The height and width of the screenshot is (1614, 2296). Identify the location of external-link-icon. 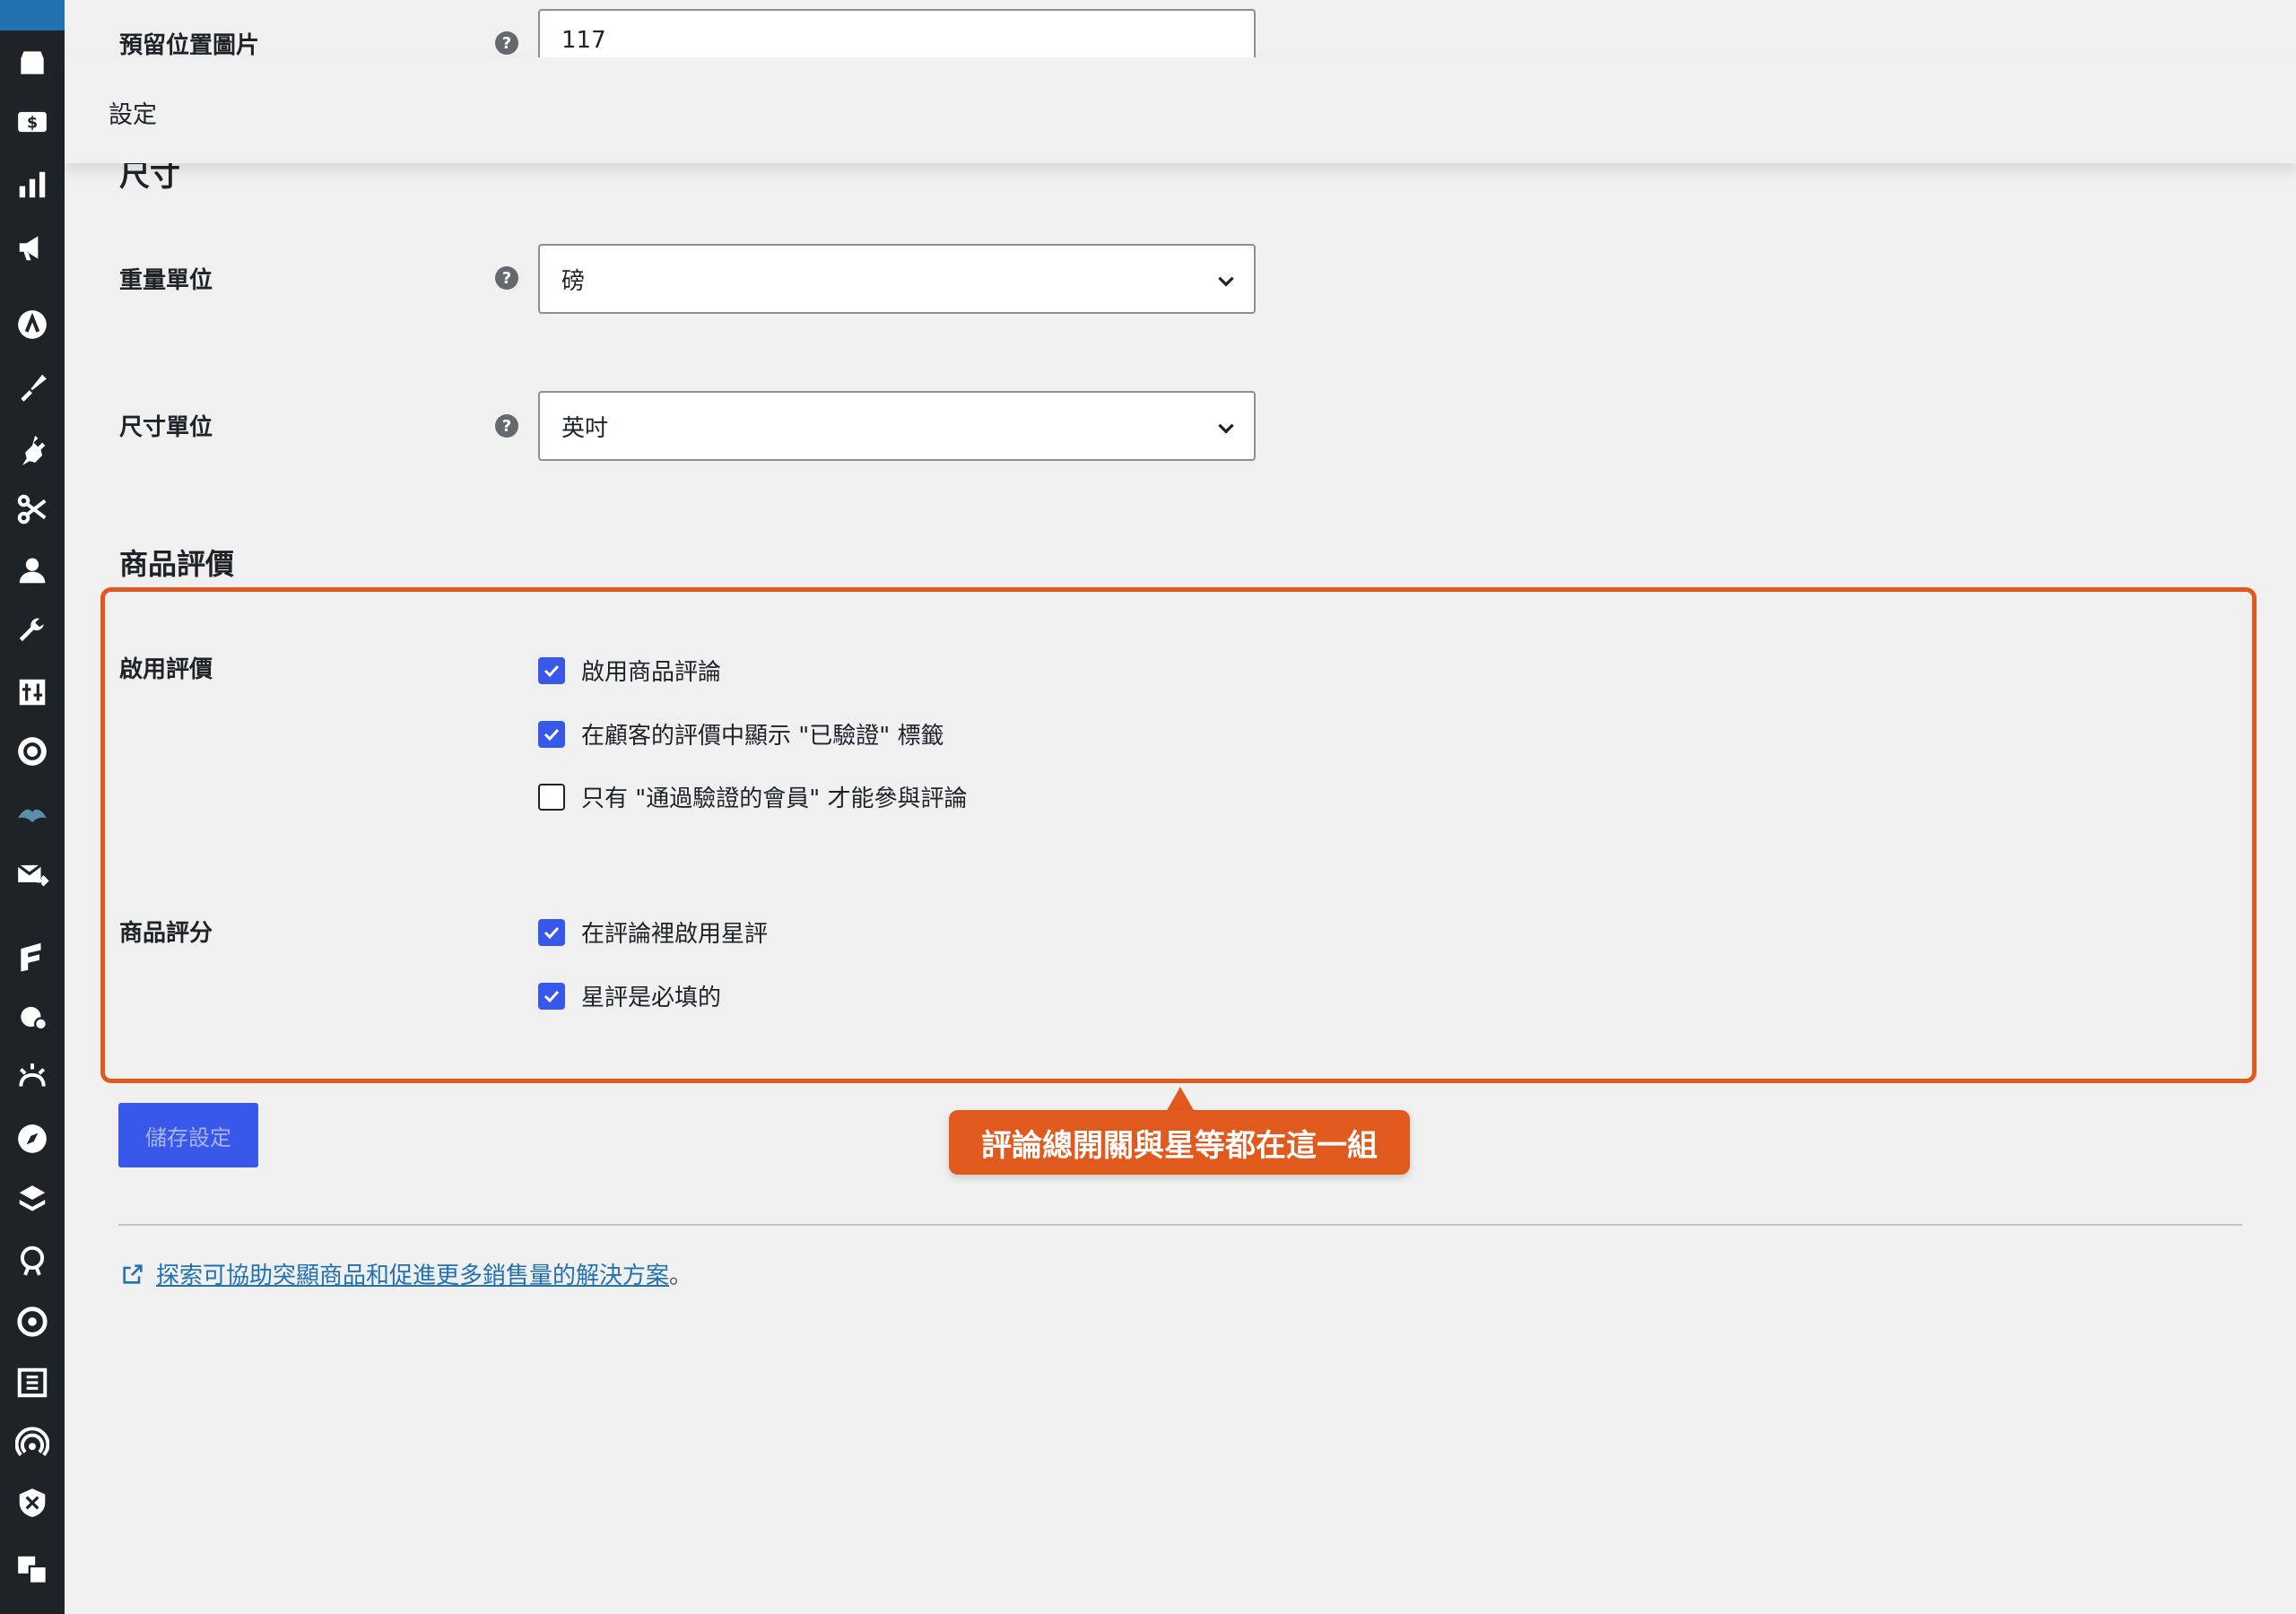
(133, 1273).